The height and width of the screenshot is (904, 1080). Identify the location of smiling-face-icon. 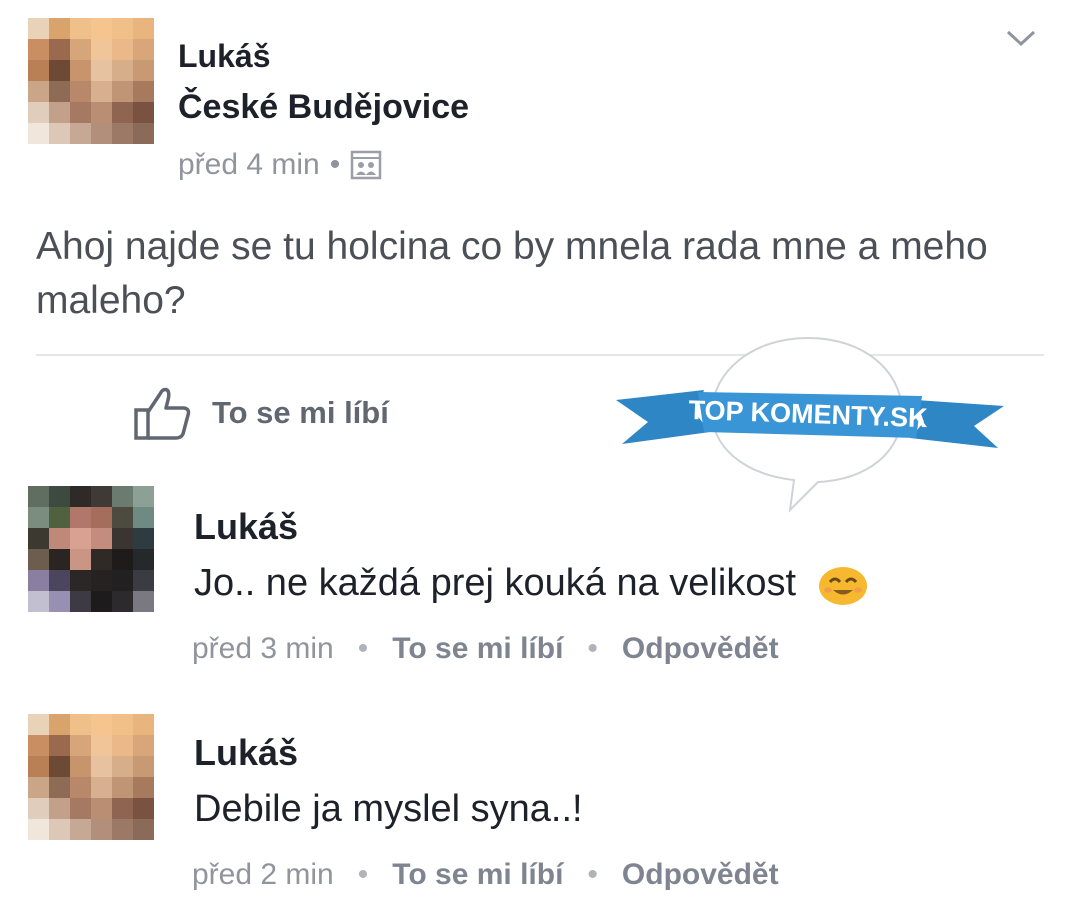
(842, 585).